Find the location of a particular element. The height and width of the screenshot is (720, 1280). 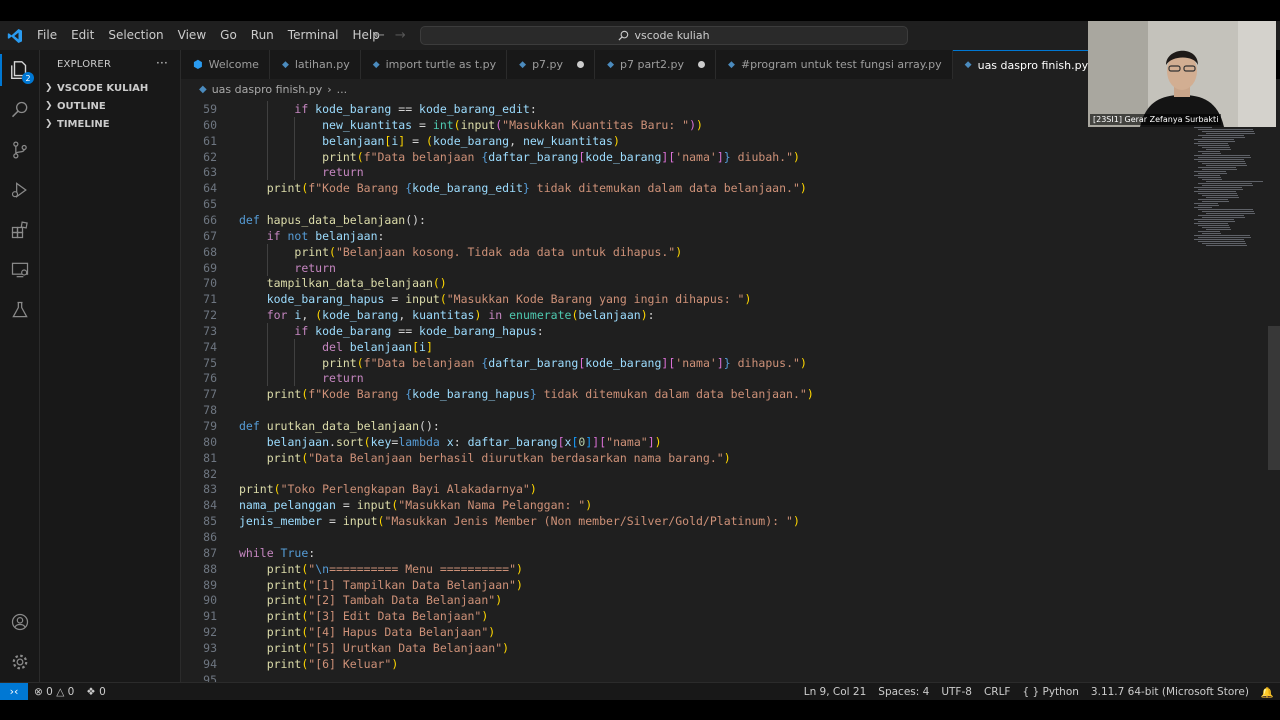

editor-tab: ◆ latihan.py is located at coordinates (315, 64).